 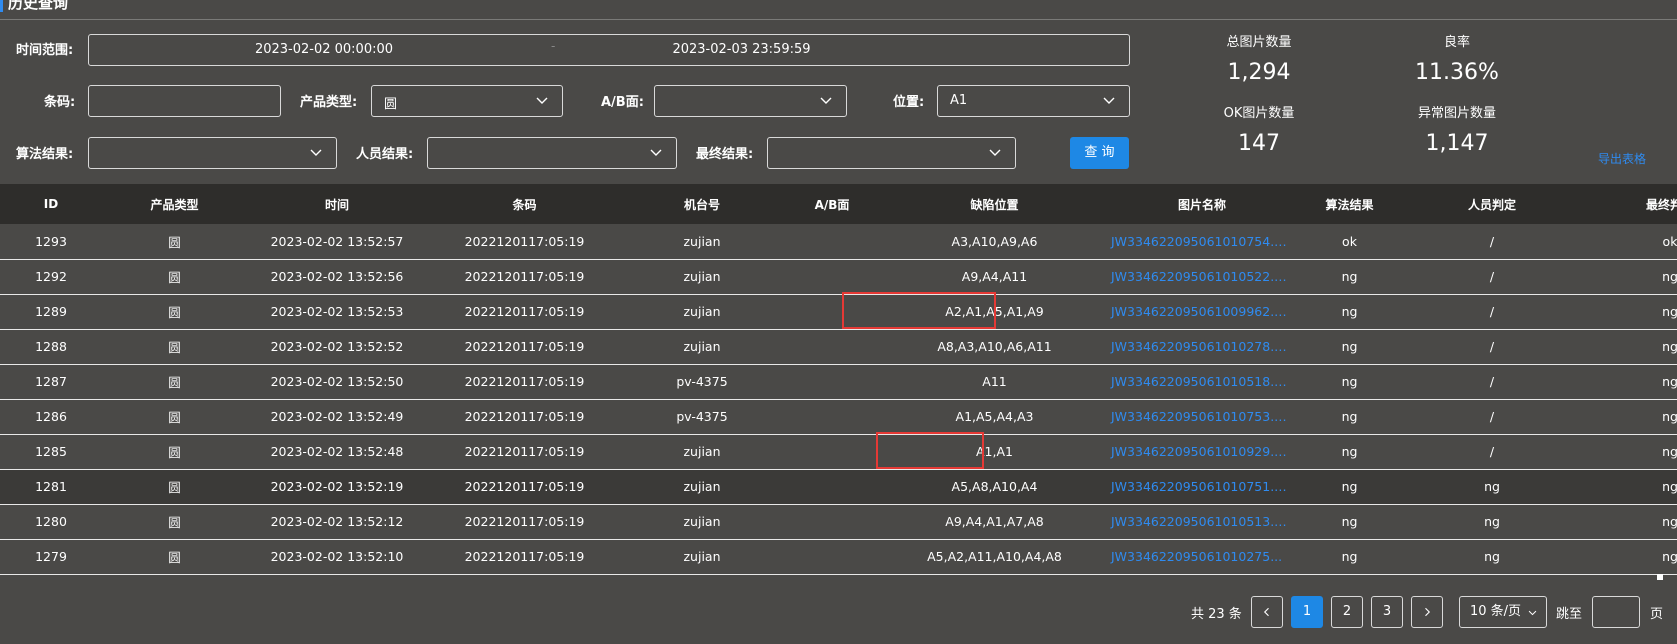 I want to click on title-bar: 历史查询, so click(x=838, y=10).